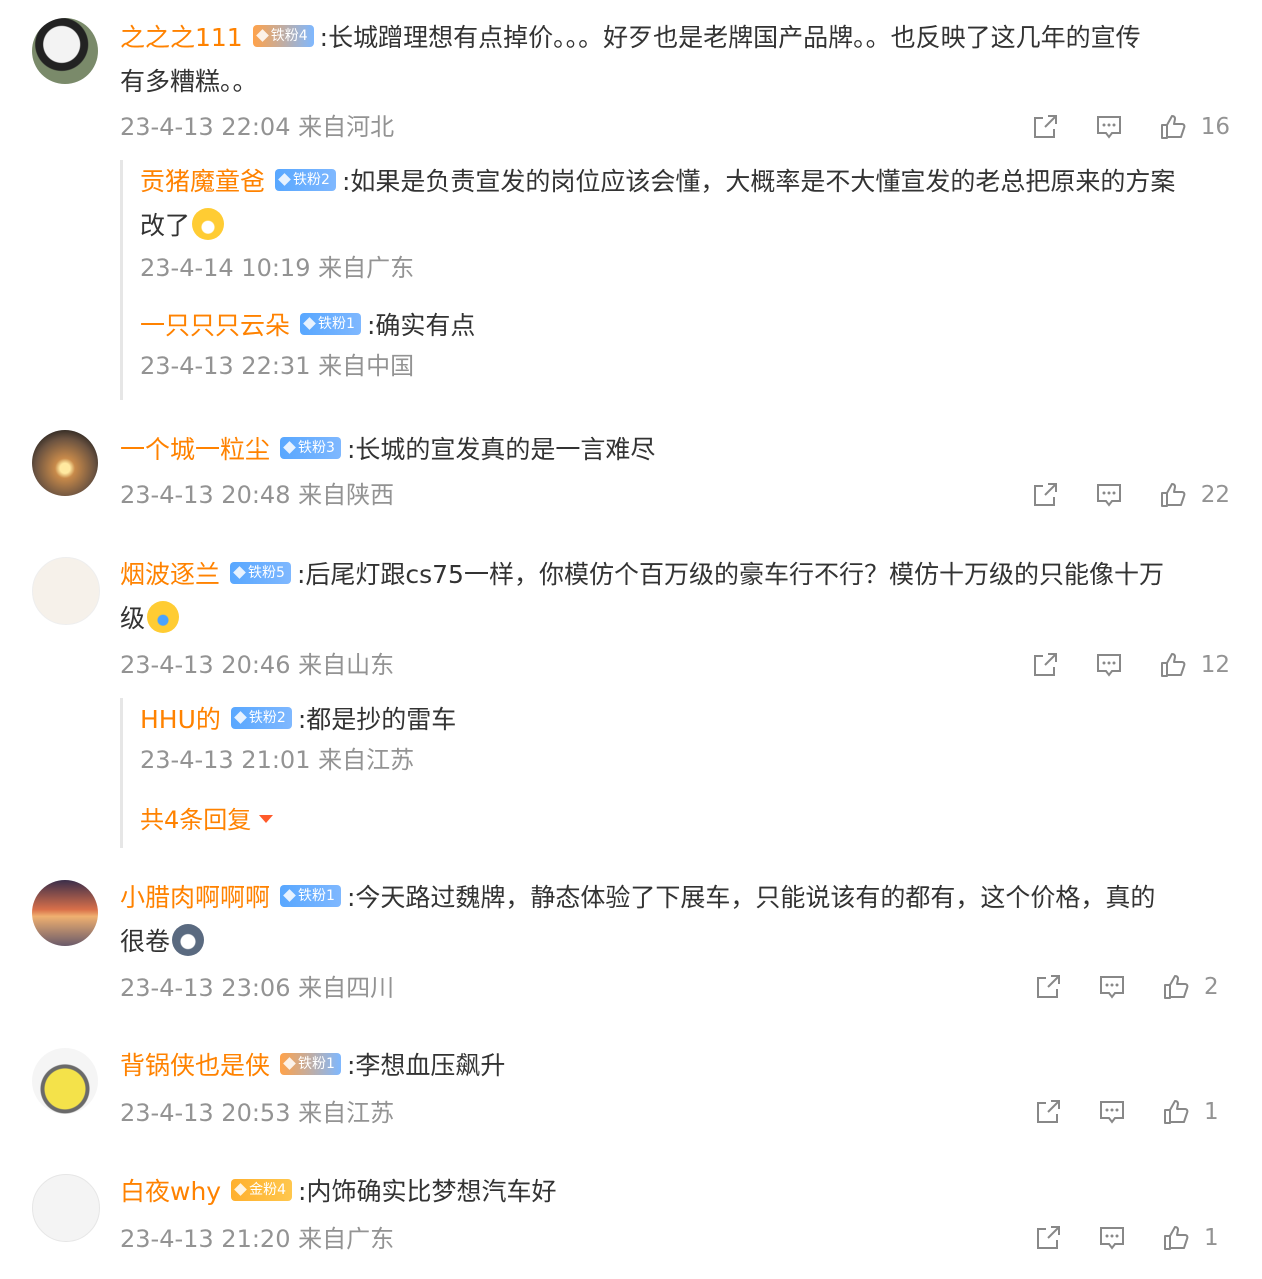 The height and width of the screenshot is (1279, 1262). I want to click on reply-block: HHU的 铁粉2:都是抄的雷车 23-4-13 21:01 来自江苏 共4条回复, so click(288, 773).